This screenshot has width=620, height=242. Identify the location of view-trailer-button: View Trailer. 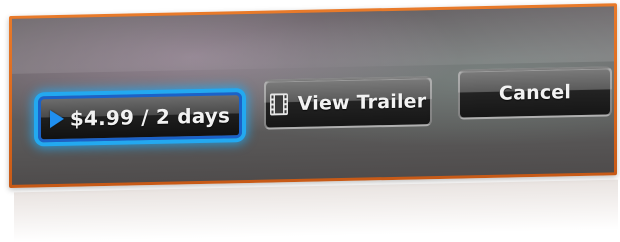
(348, 103).